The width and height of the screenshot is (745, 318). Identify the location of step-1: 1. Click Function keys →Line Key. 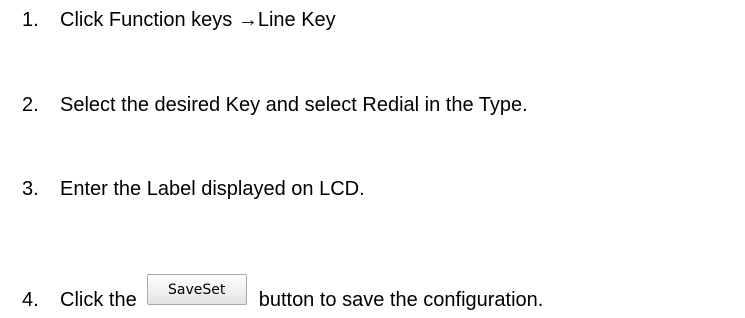
(179, 20).